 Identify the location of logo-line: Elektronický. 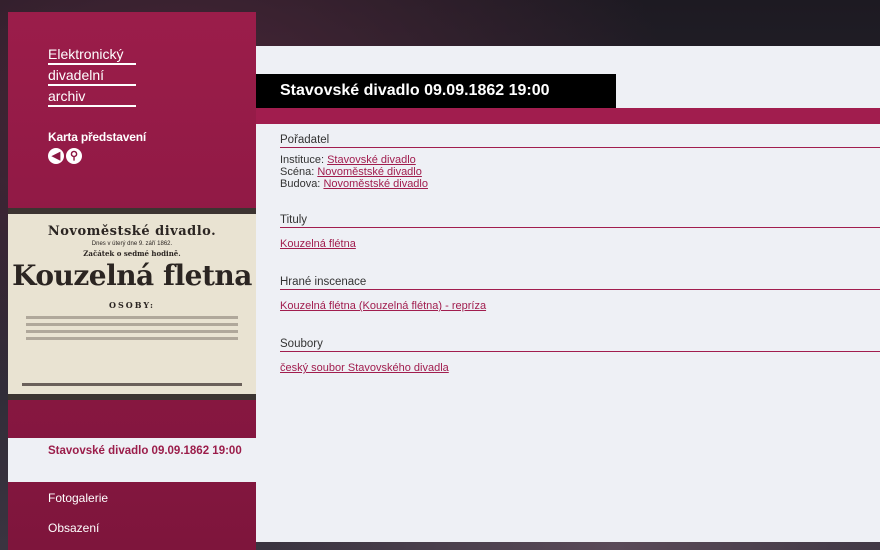
(92, 55).